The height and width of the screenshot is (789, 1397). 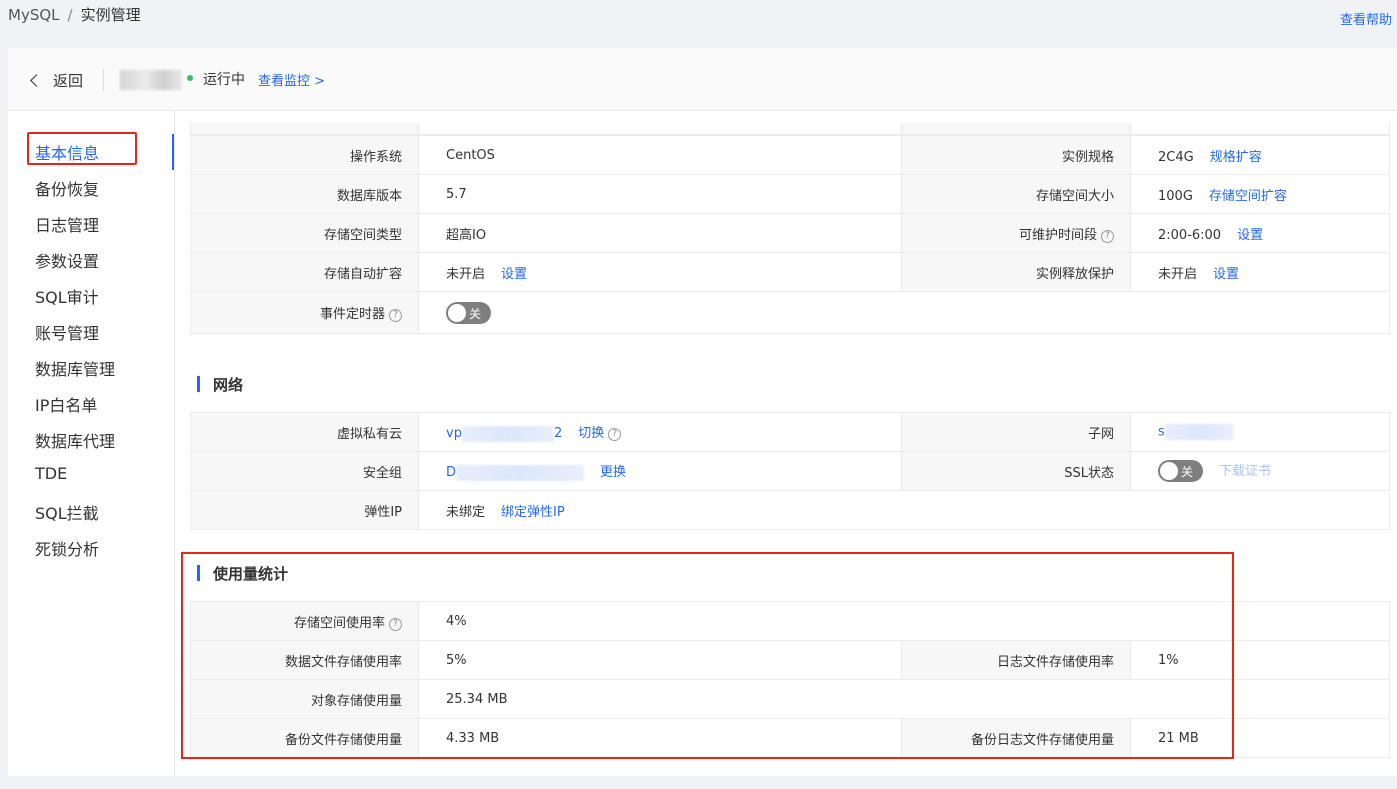 I want to click on sidebar-item-logs: 日志管理, so click(x=67, y=224).